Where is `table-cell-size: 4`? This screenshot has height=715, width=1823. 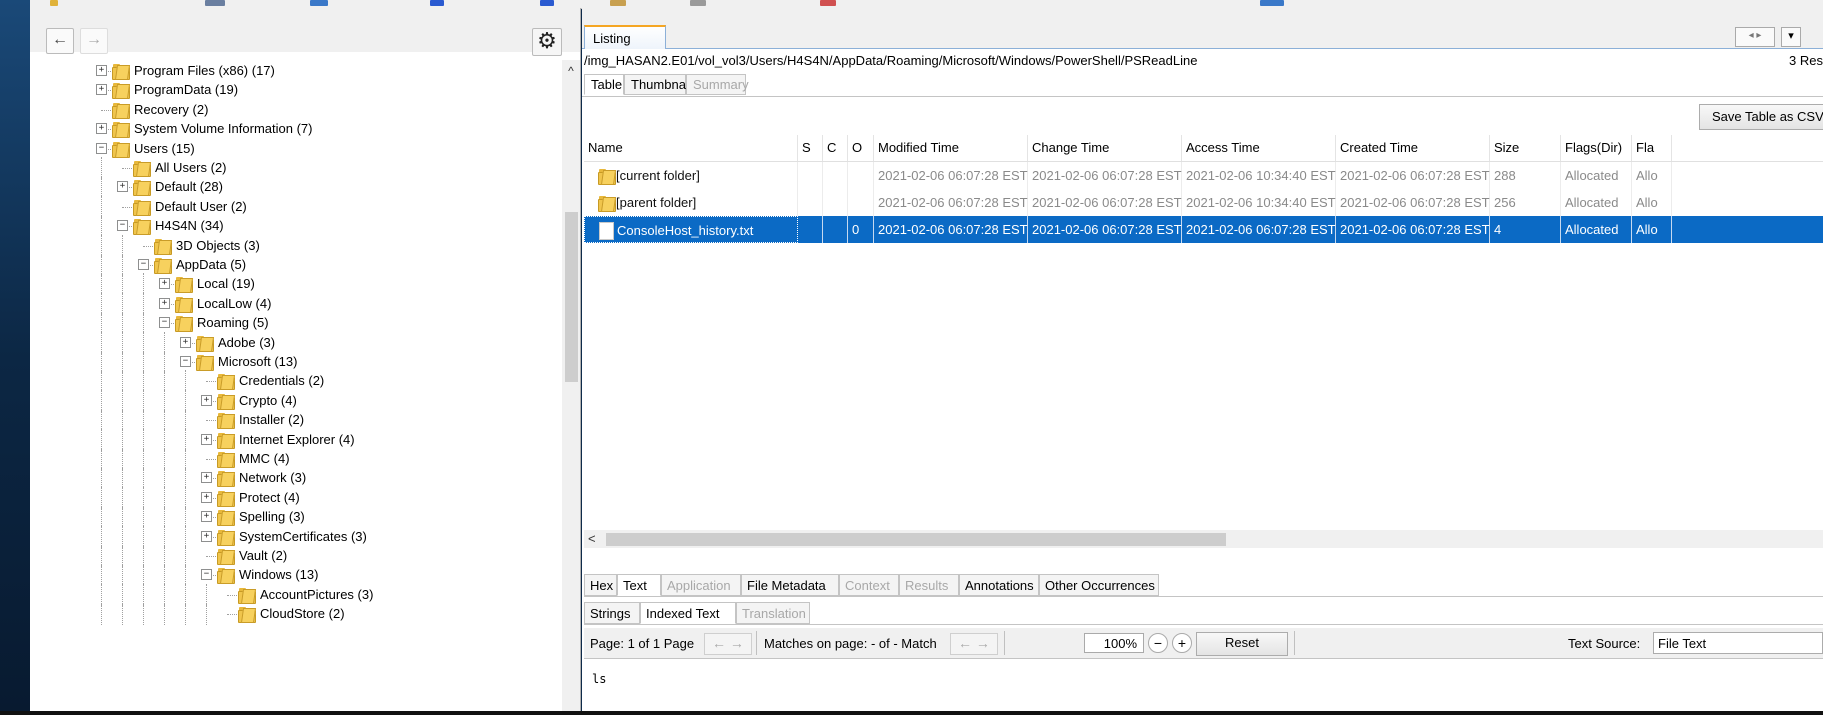
table-cell-size: 4 is located at coordinates (1525, 229).